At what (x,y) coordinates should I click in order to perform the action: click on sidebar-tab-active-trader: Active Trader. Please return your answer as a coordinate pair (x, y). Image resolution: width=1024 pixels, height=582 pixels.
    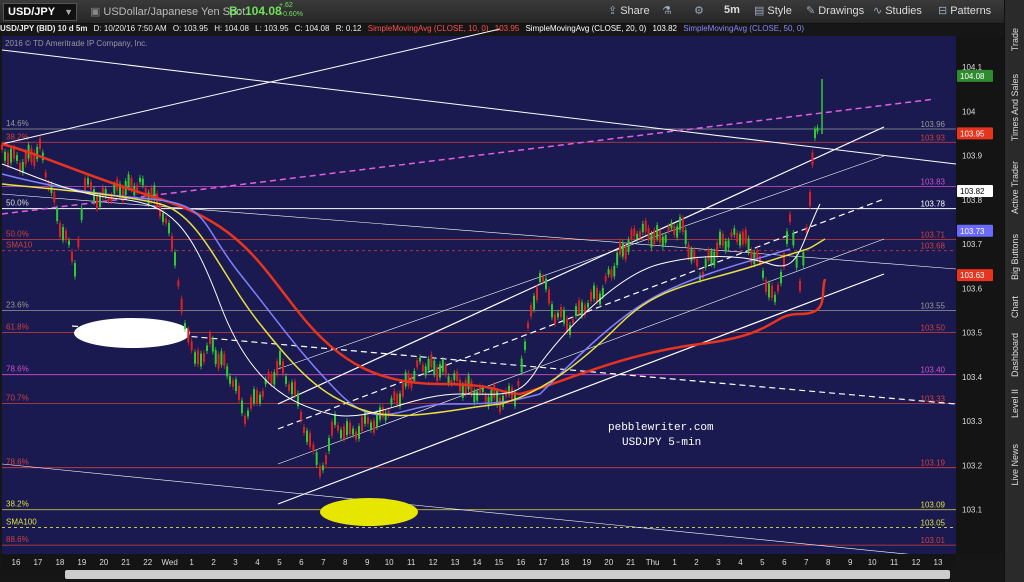
    Looking at the image, I should click on (1014, 187).